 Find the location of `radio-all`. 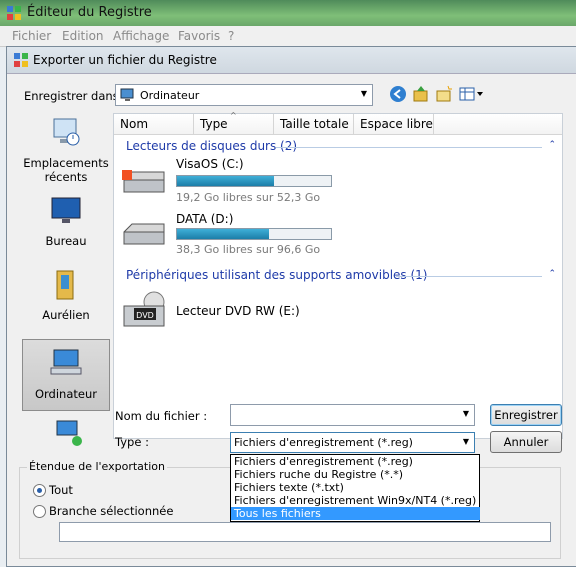

radio-all is located at coordinates (39, 490).